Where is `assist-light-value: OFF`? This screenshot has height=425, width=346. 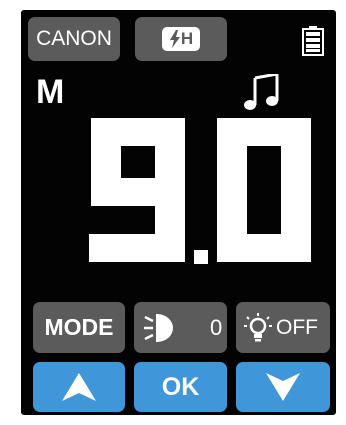
assist-light-value: OFF is located at coordinates (297, 327).